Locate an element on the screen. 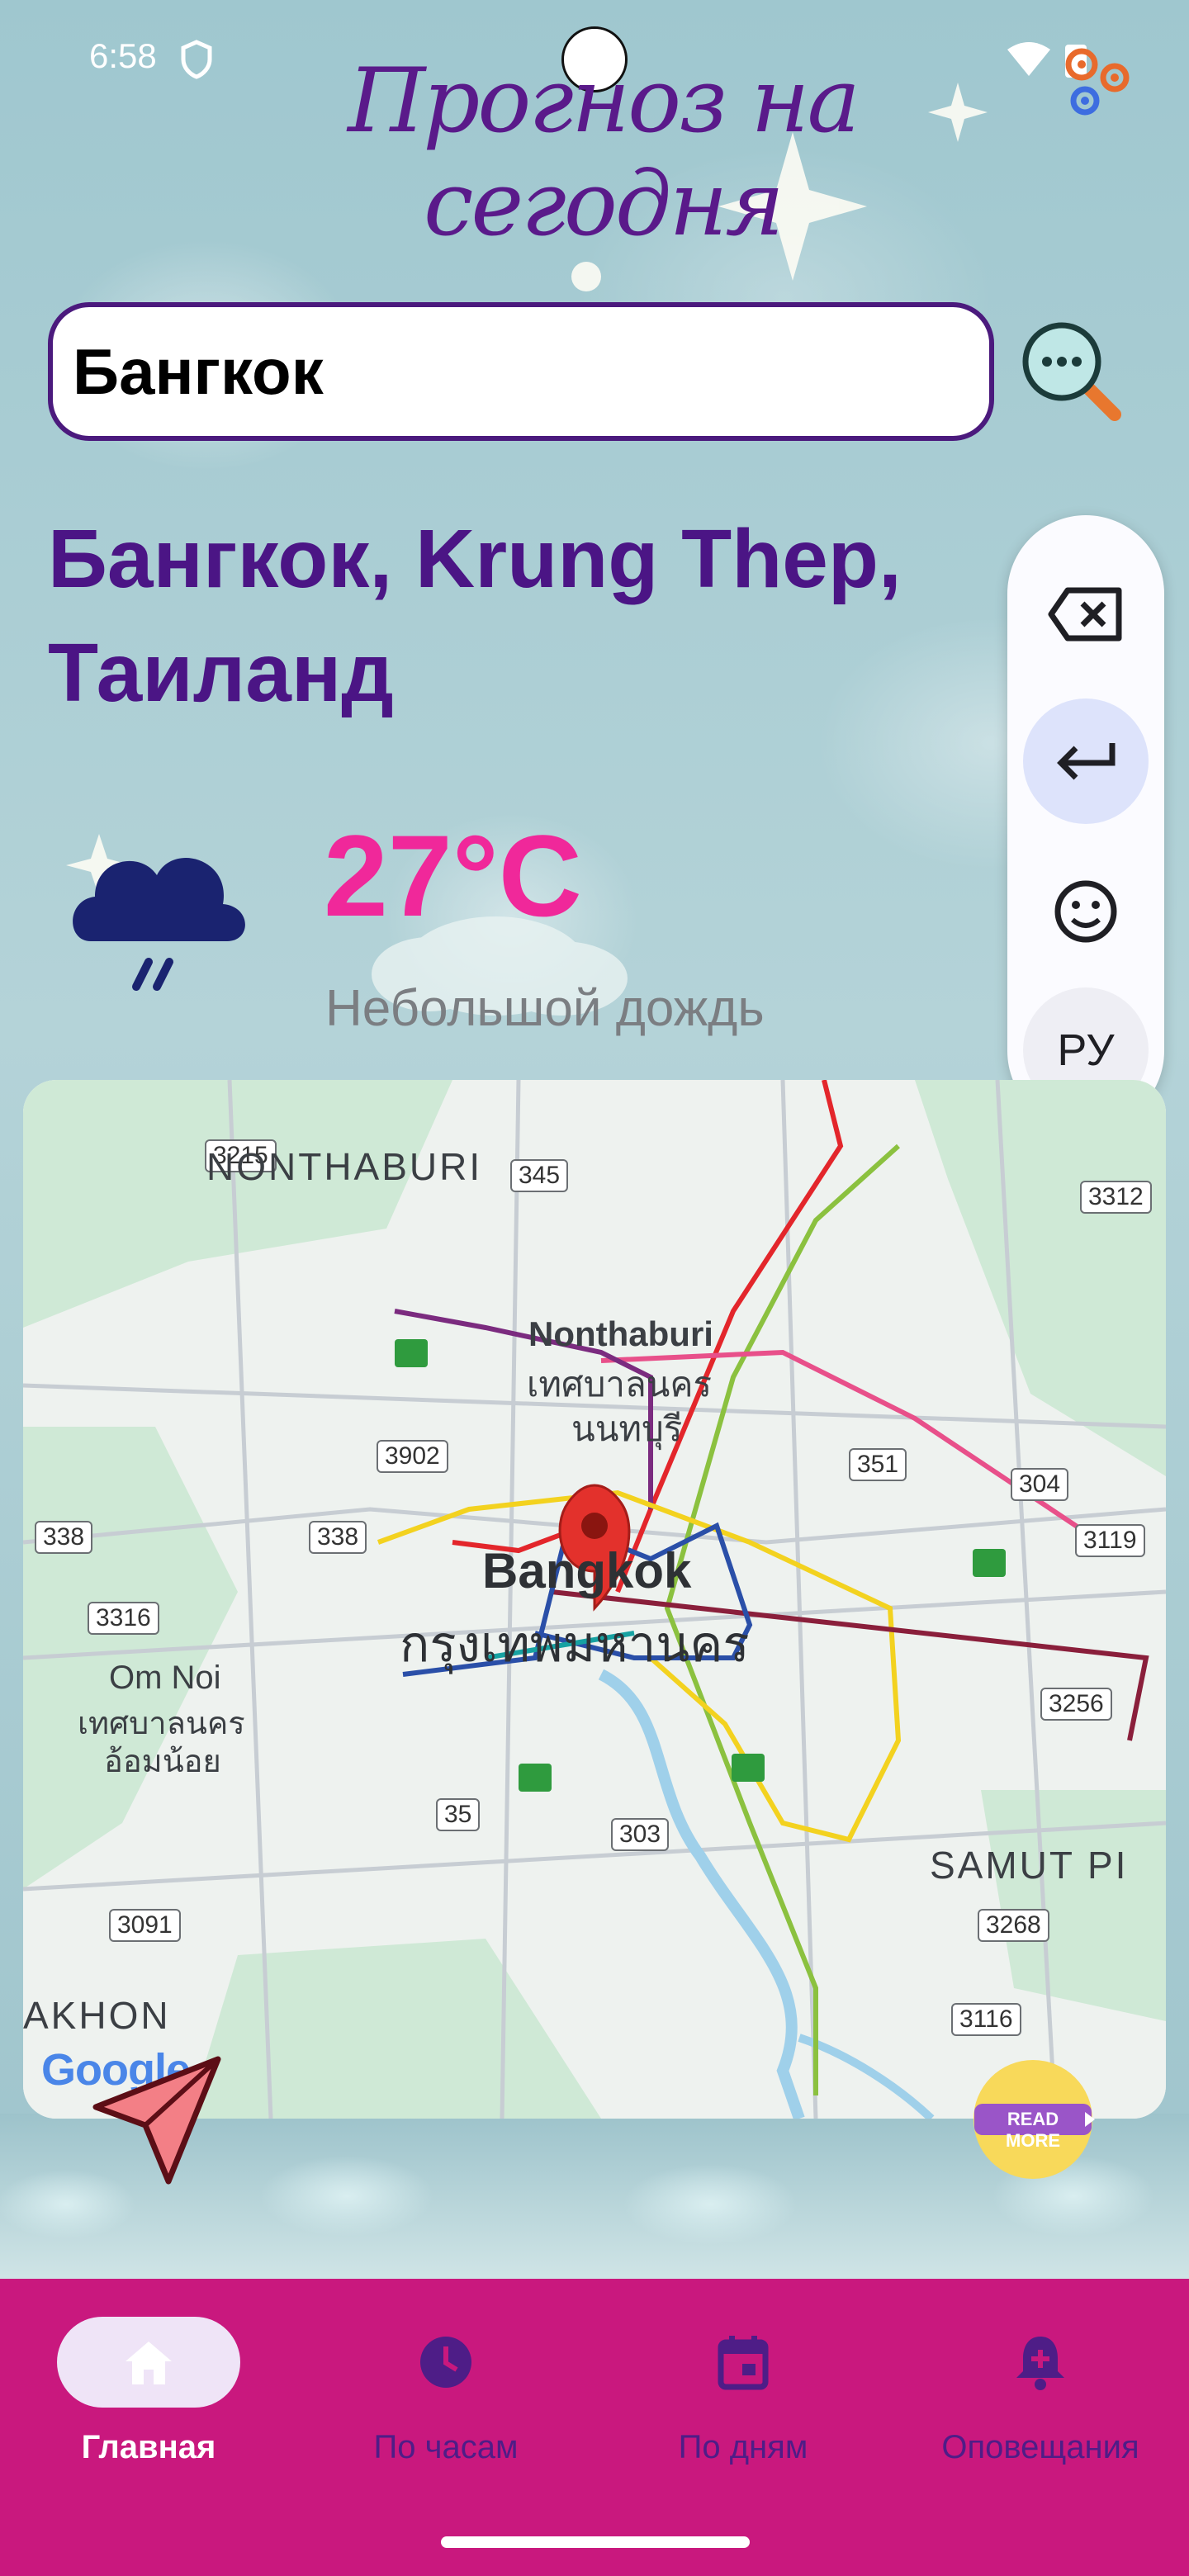  keyboard-floating-toolbar: РУ is located at coordinates (1085, 822).